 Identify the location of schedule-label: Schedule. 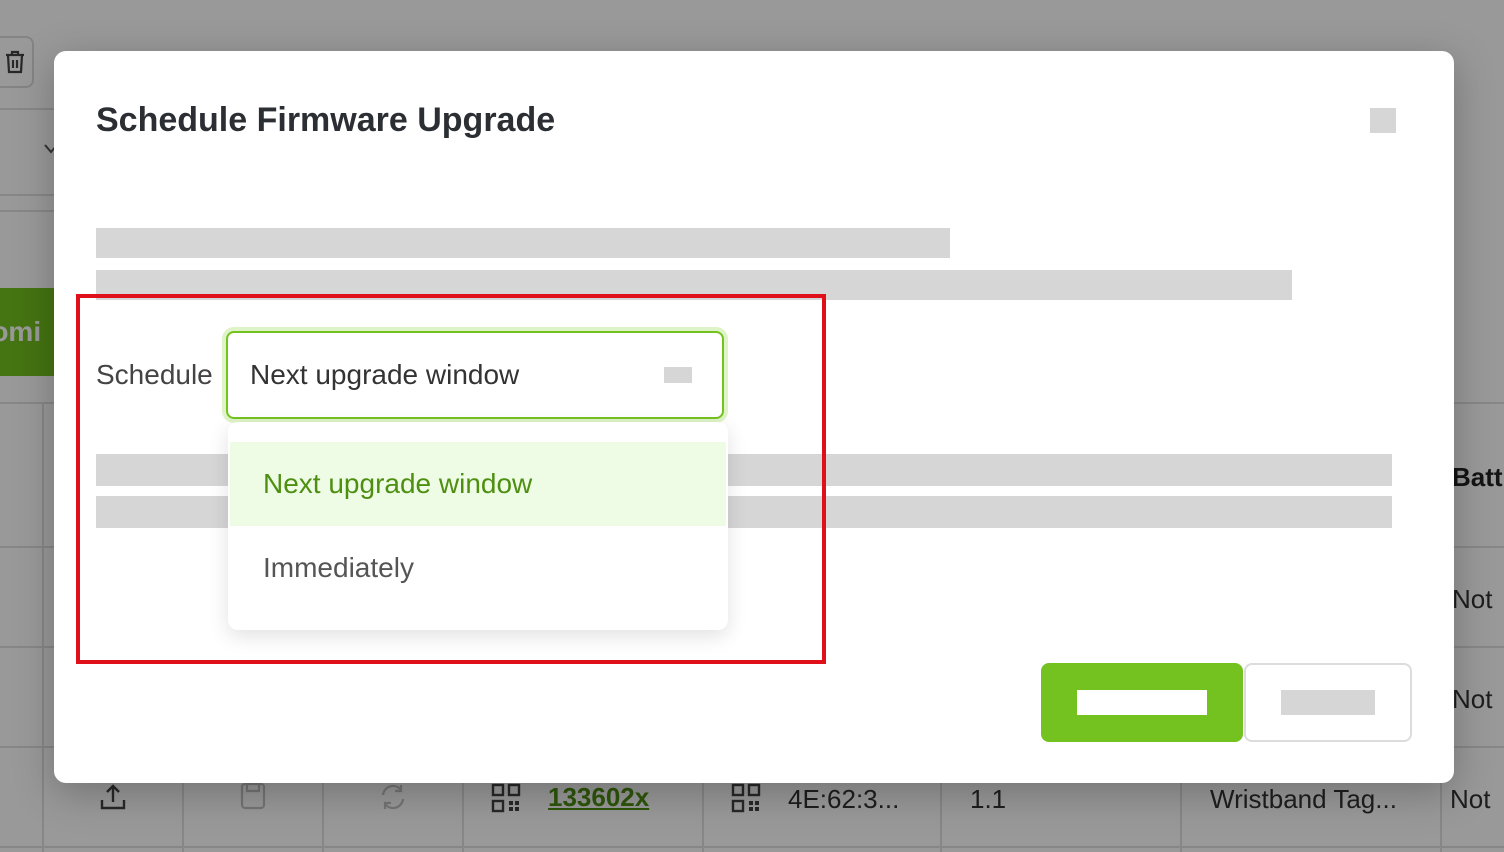
(154, 374).